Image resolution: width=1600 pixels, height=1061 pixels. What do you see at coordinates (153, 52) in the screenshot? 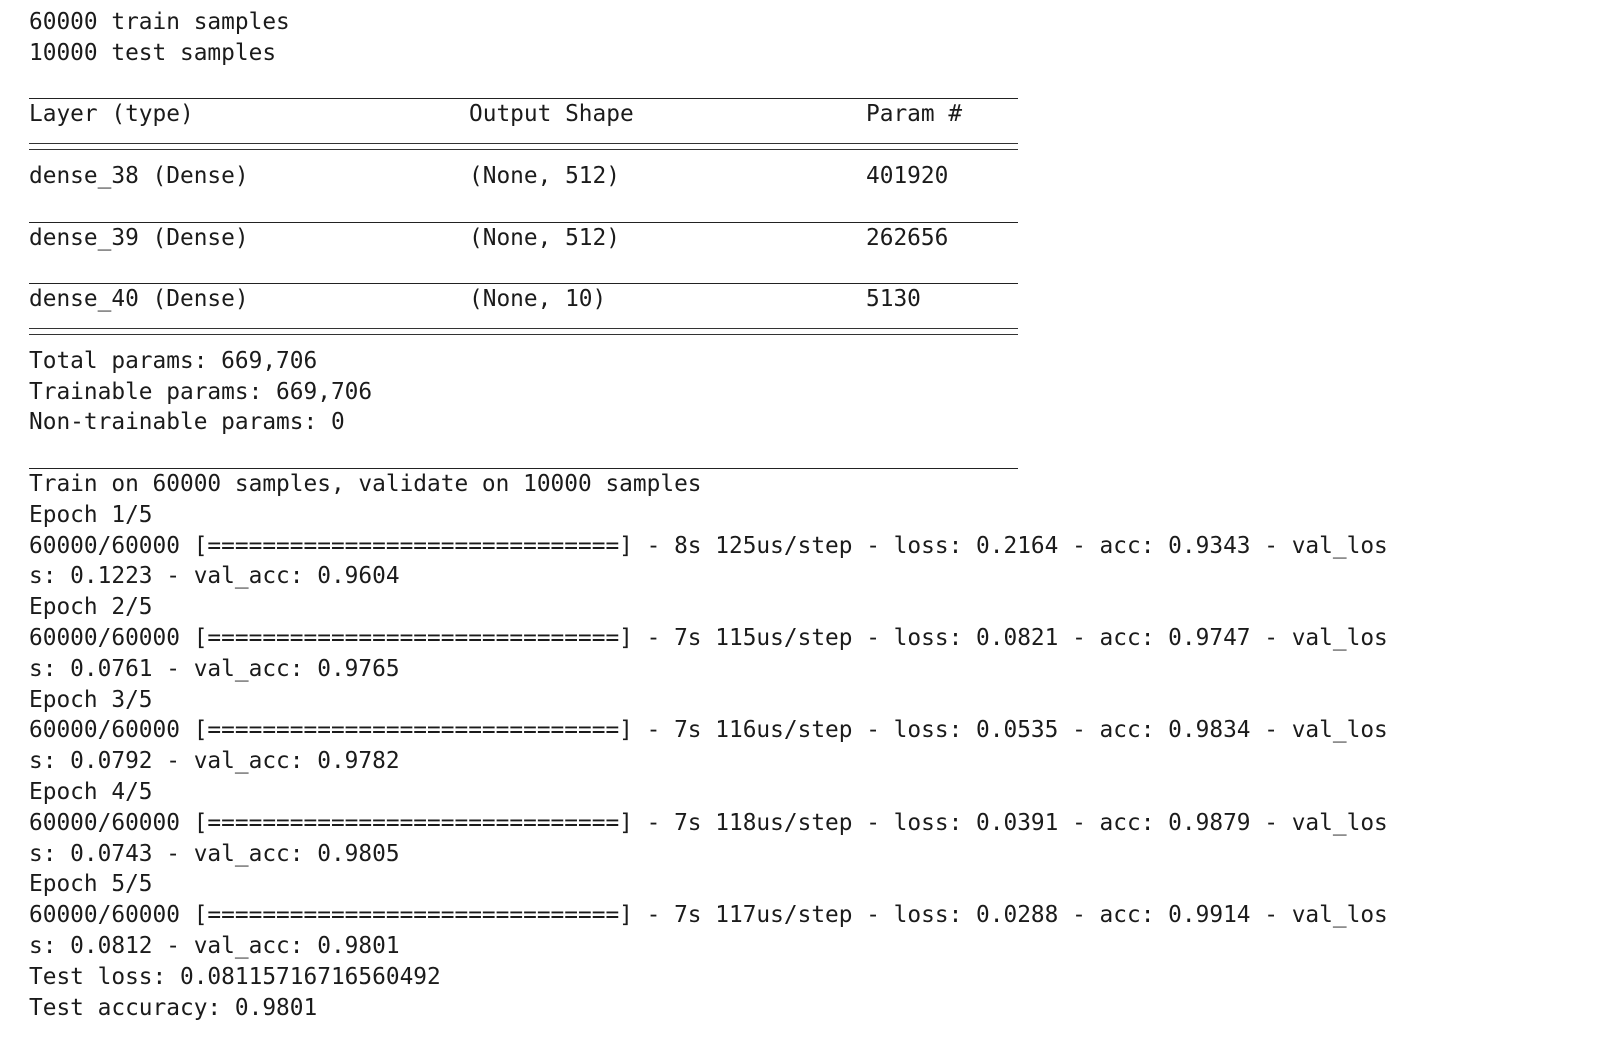
I see `test-samples-line: 10000 test samples` at bounding box center [153, 52].